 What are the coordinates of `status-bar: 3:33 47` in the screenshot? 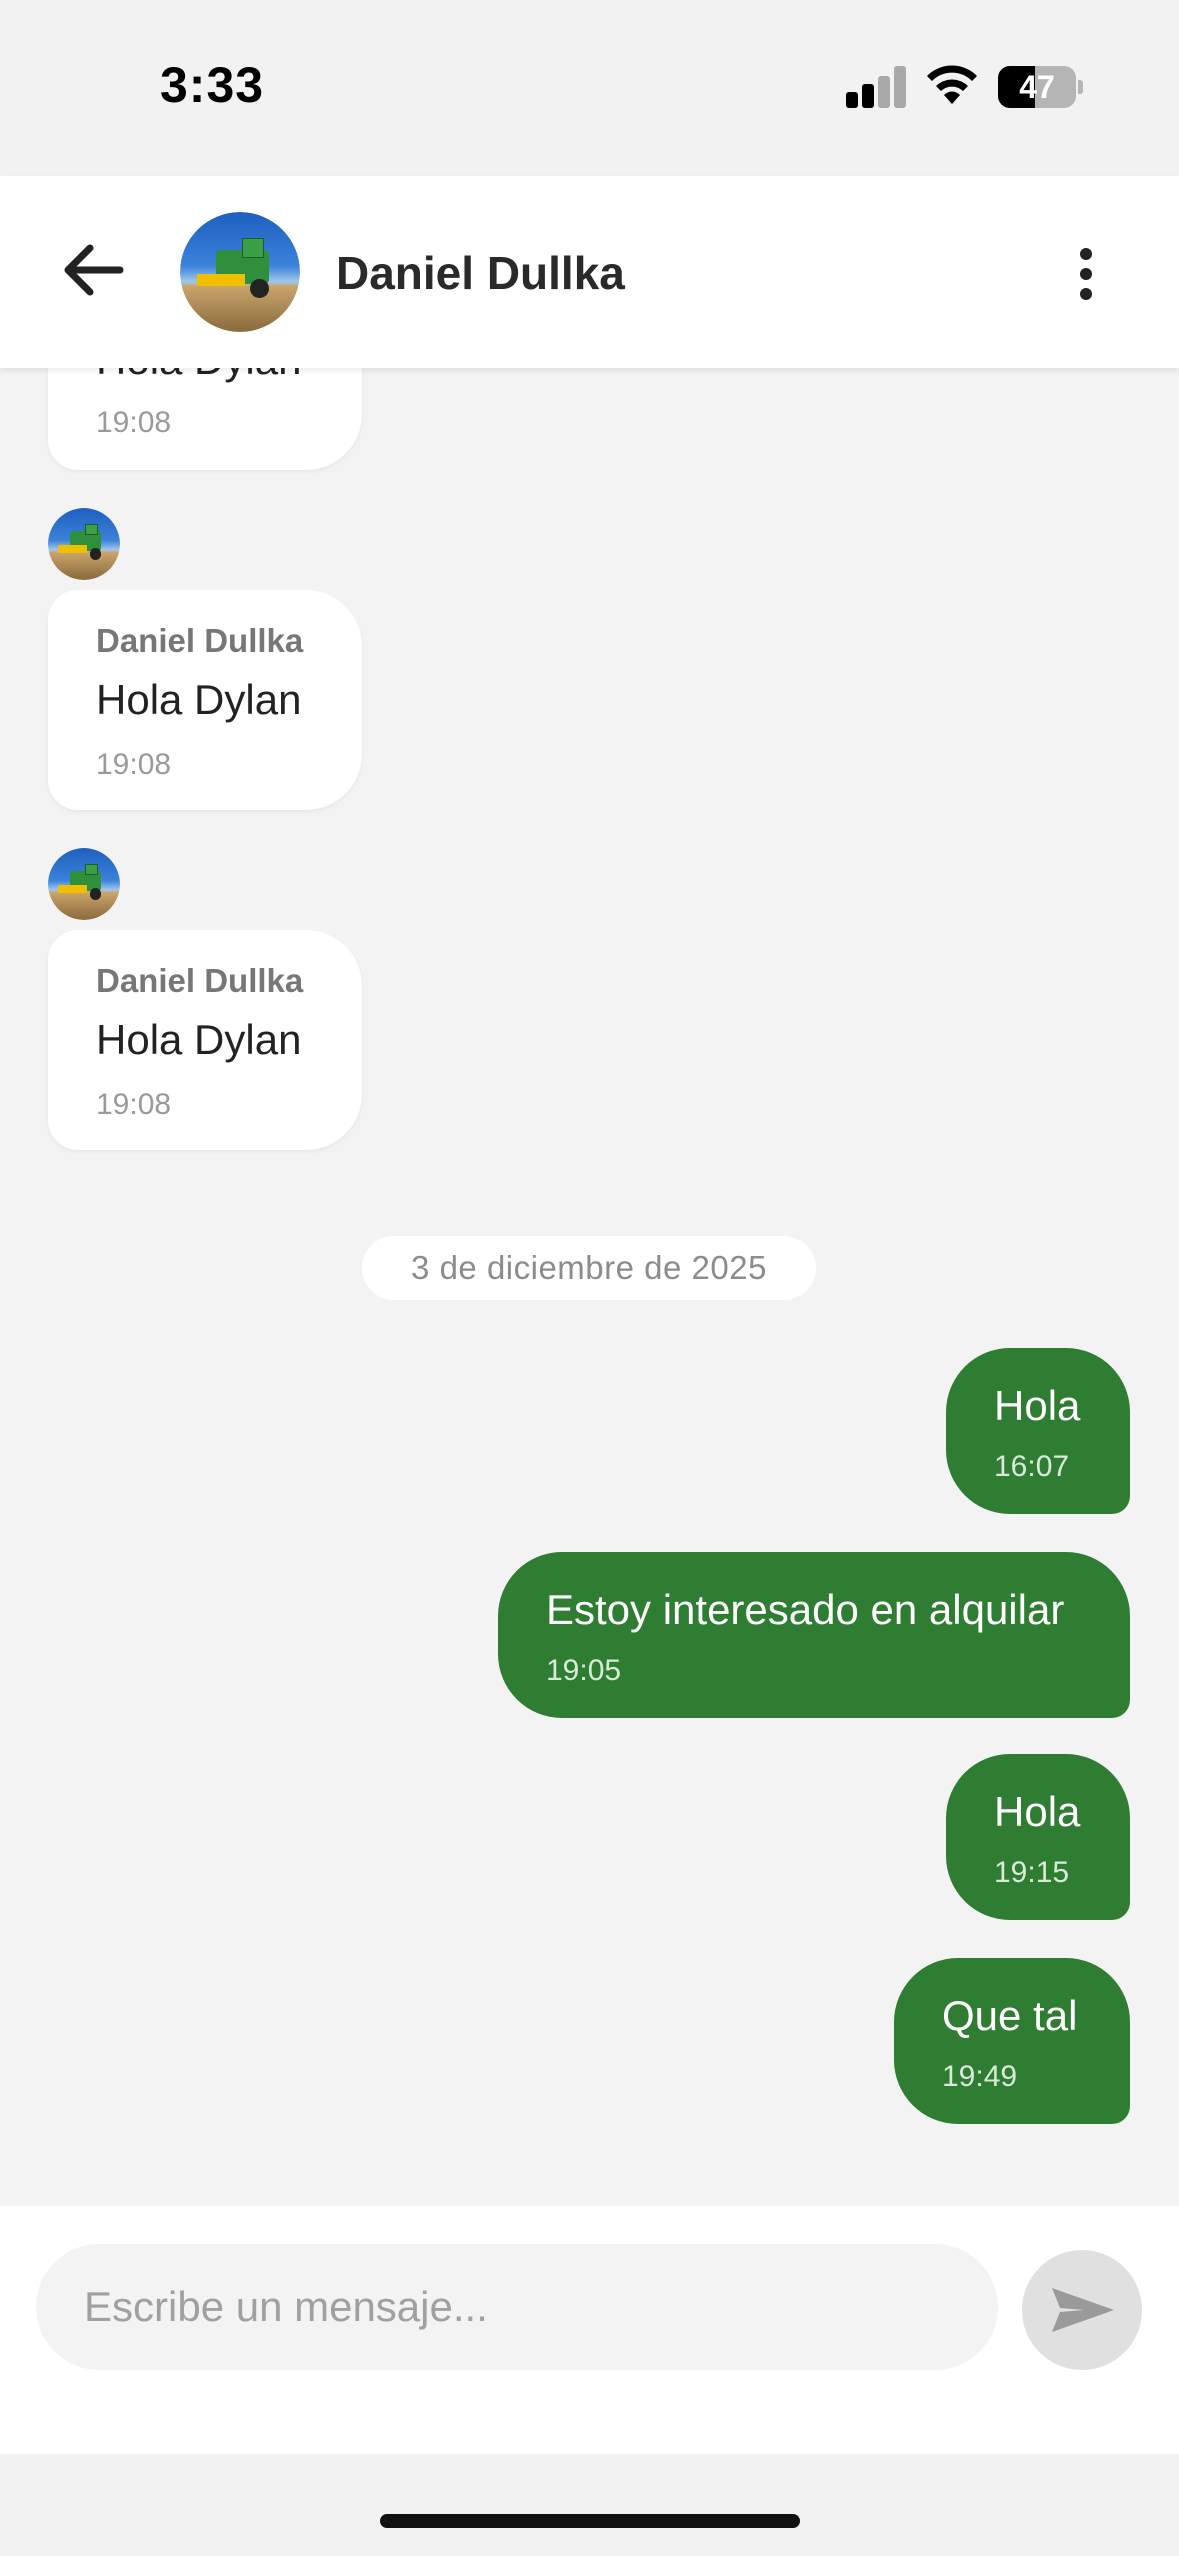 It's located at (589, 88).